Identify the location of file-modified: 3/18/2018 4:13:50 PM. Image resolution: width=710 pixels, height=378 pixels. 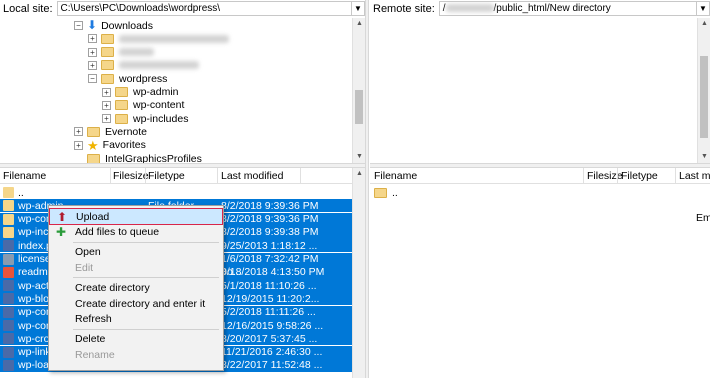
(273, 272).